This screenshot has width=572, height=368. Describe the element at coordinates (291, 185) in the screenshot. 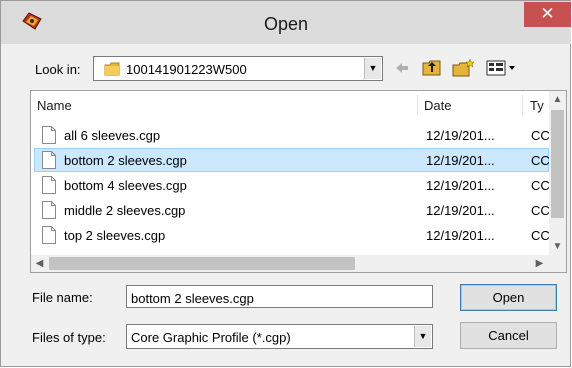

I see `file-row: bottom 4 sleeves.cgp 12/19/201... CC` at that location.